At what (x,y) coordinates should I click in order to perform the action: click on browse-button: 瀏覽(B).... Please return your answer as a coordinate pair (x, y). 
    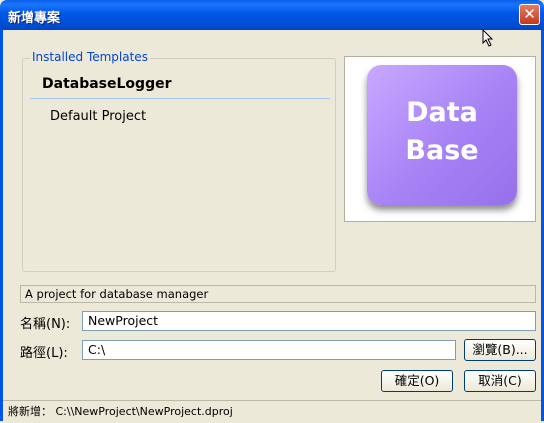
    Looking at the image, I should click on (500, 350).